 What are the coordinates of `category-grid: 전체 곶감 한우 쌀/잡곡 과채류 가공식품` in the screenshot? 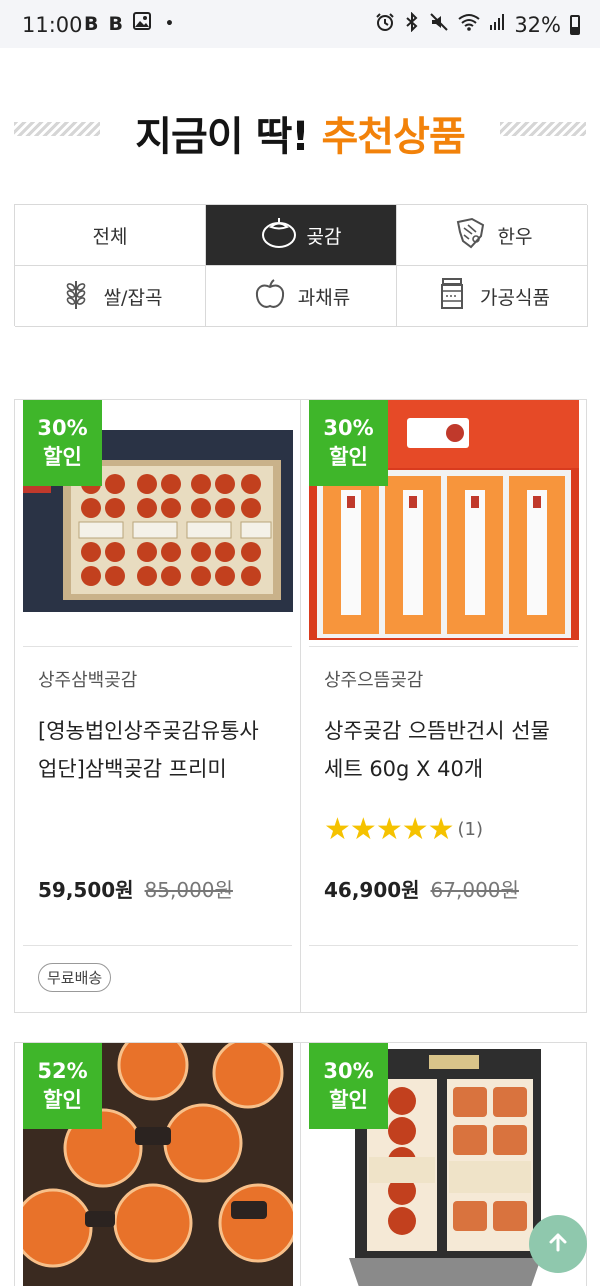 It's located at (301, 265).